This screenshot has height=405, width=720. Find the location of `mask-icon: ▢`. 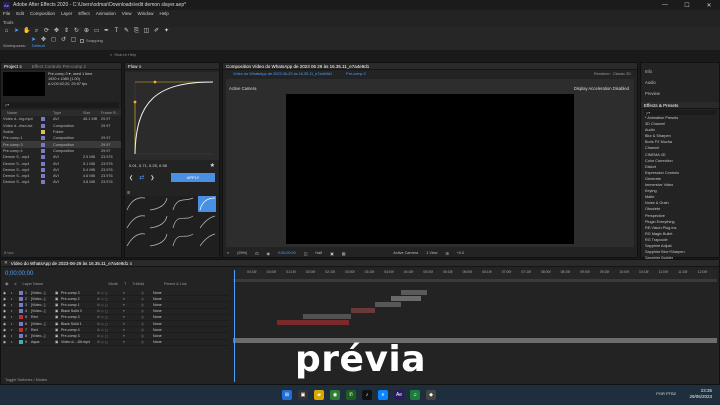

mask-icon: ▢ is located at coordinates (73, 40).